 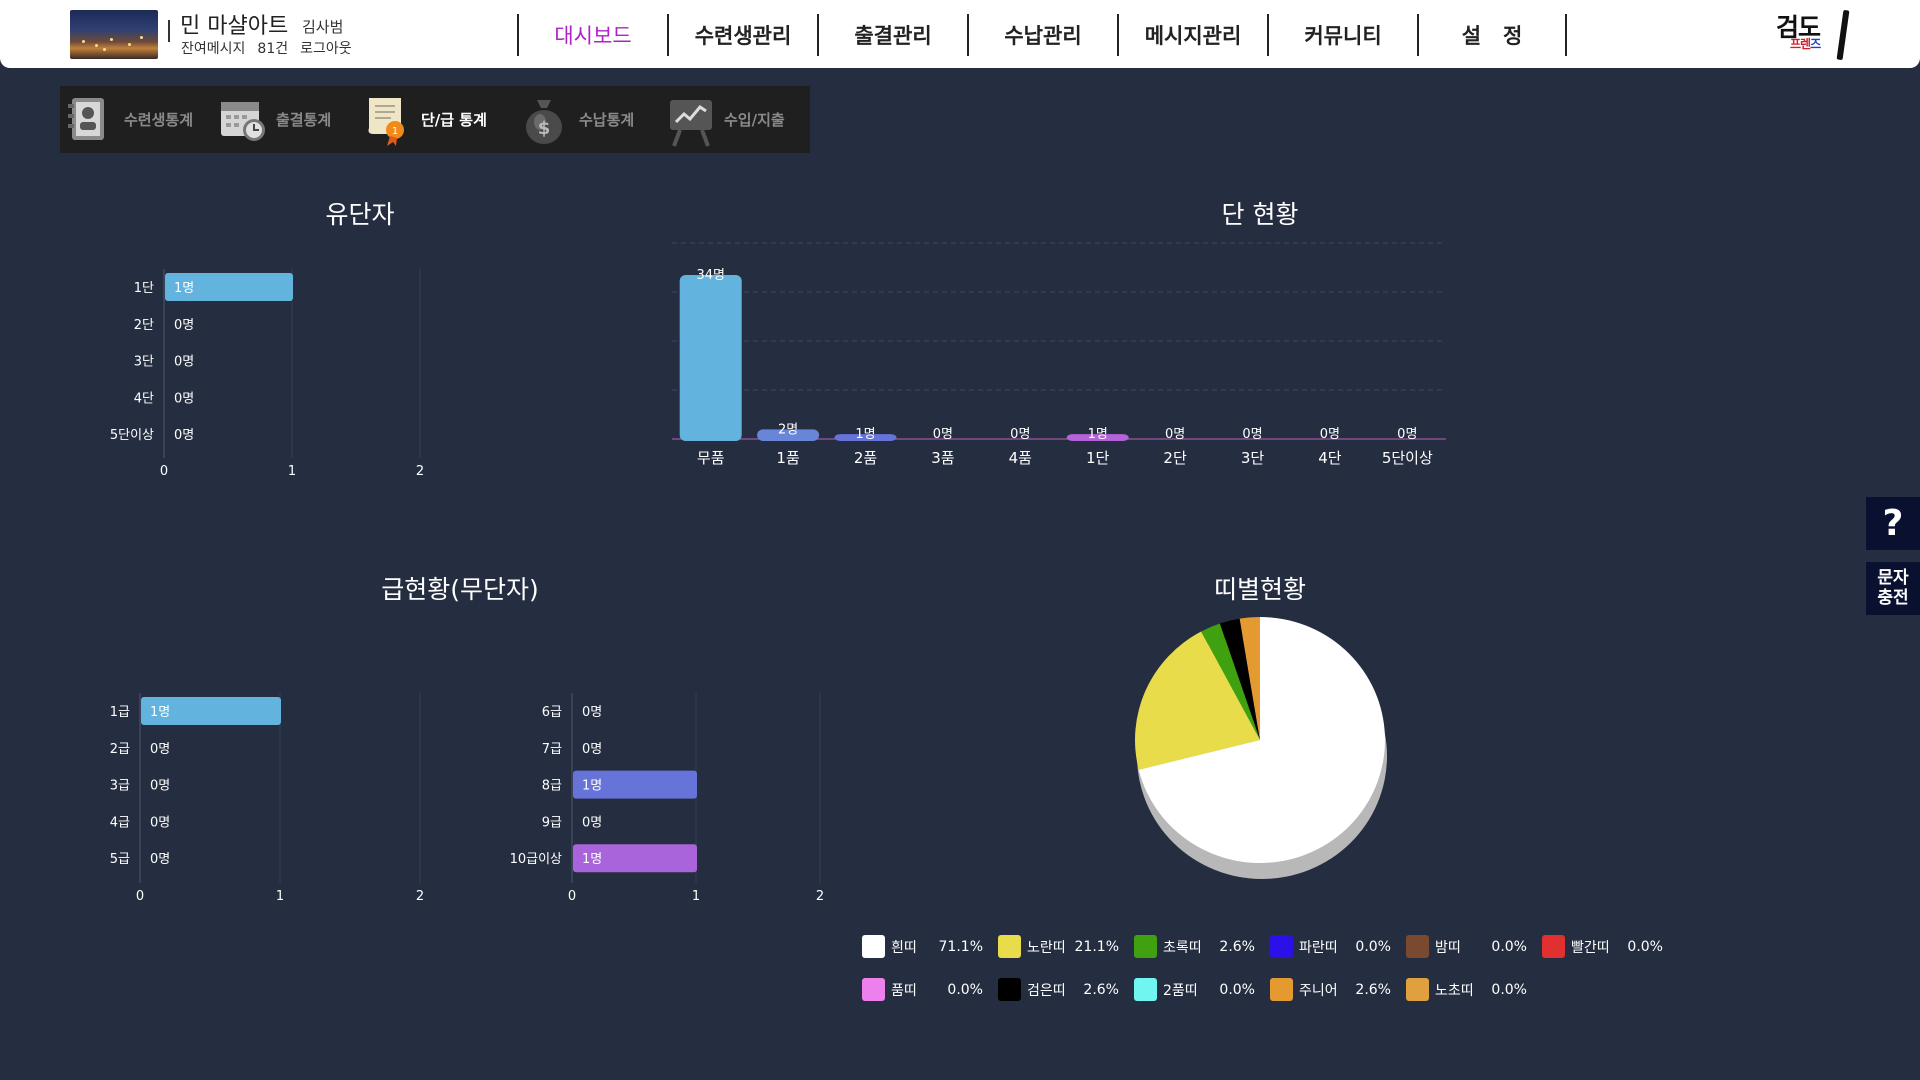 What do you see at coordinates (552, 749) in the screenshot?
I see `geup-right-category-label: 7급` at bounding box center [552, 749].